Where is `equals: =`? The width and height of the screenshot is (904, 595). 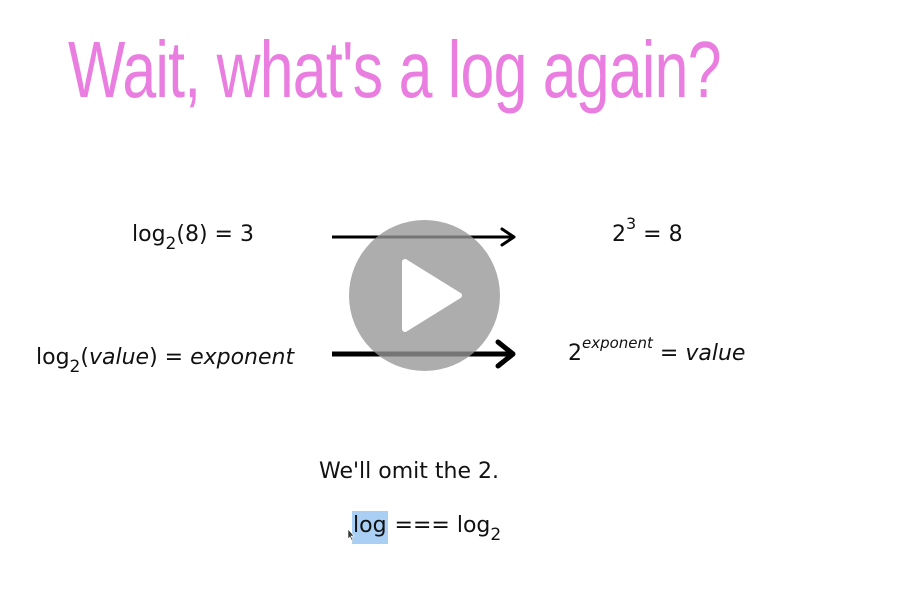 equals: = is located at coordinates (669, 353).